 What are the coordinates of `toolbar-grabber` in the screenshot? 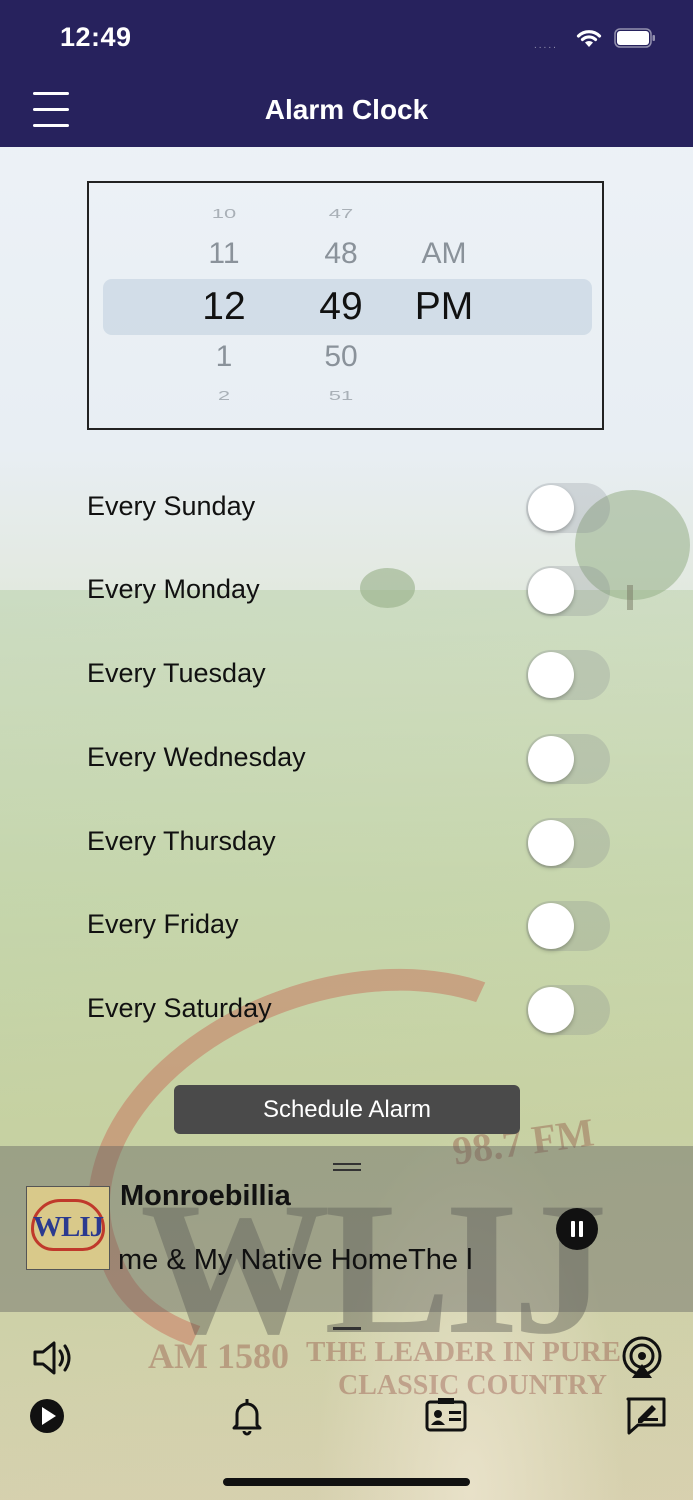 It's located at (347, 1328).